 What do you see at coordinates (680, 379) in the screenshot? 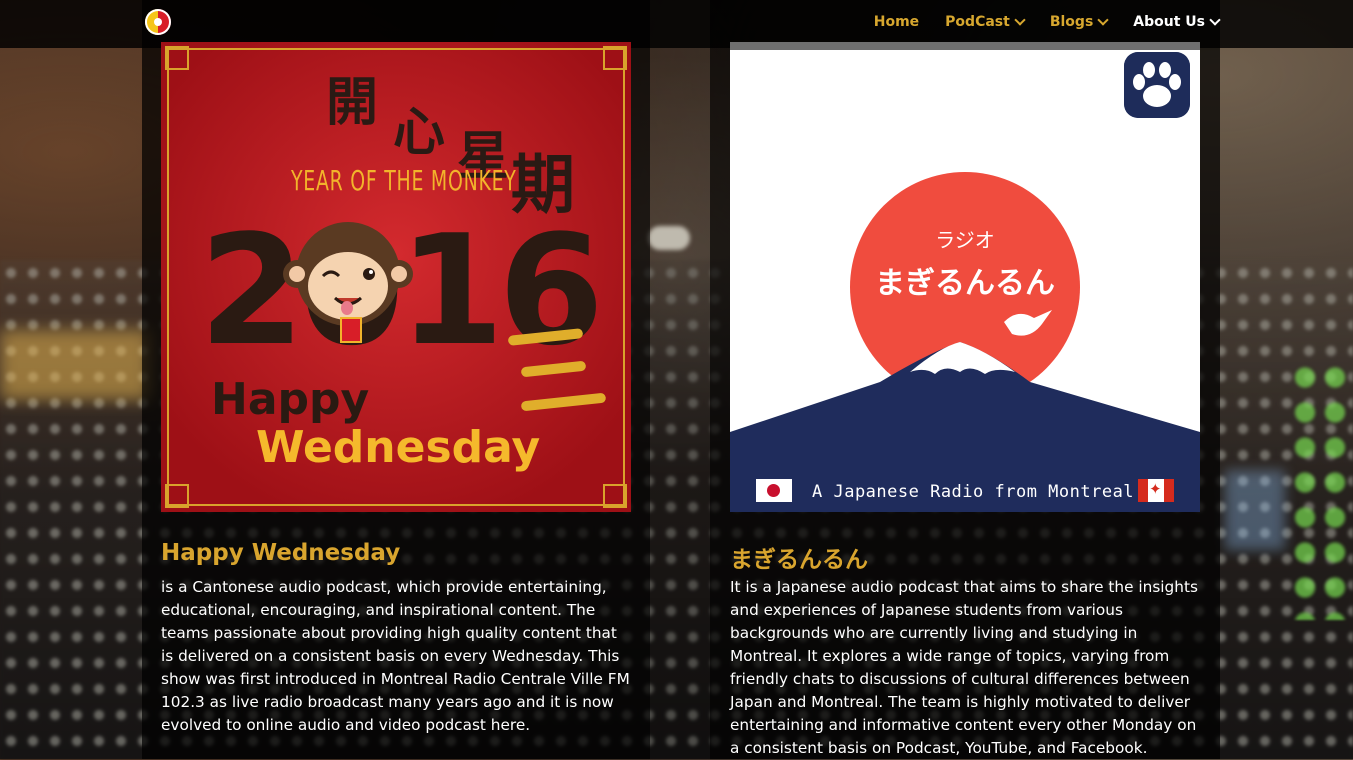
I see `column-gutter` at bounding box center [680, 379].